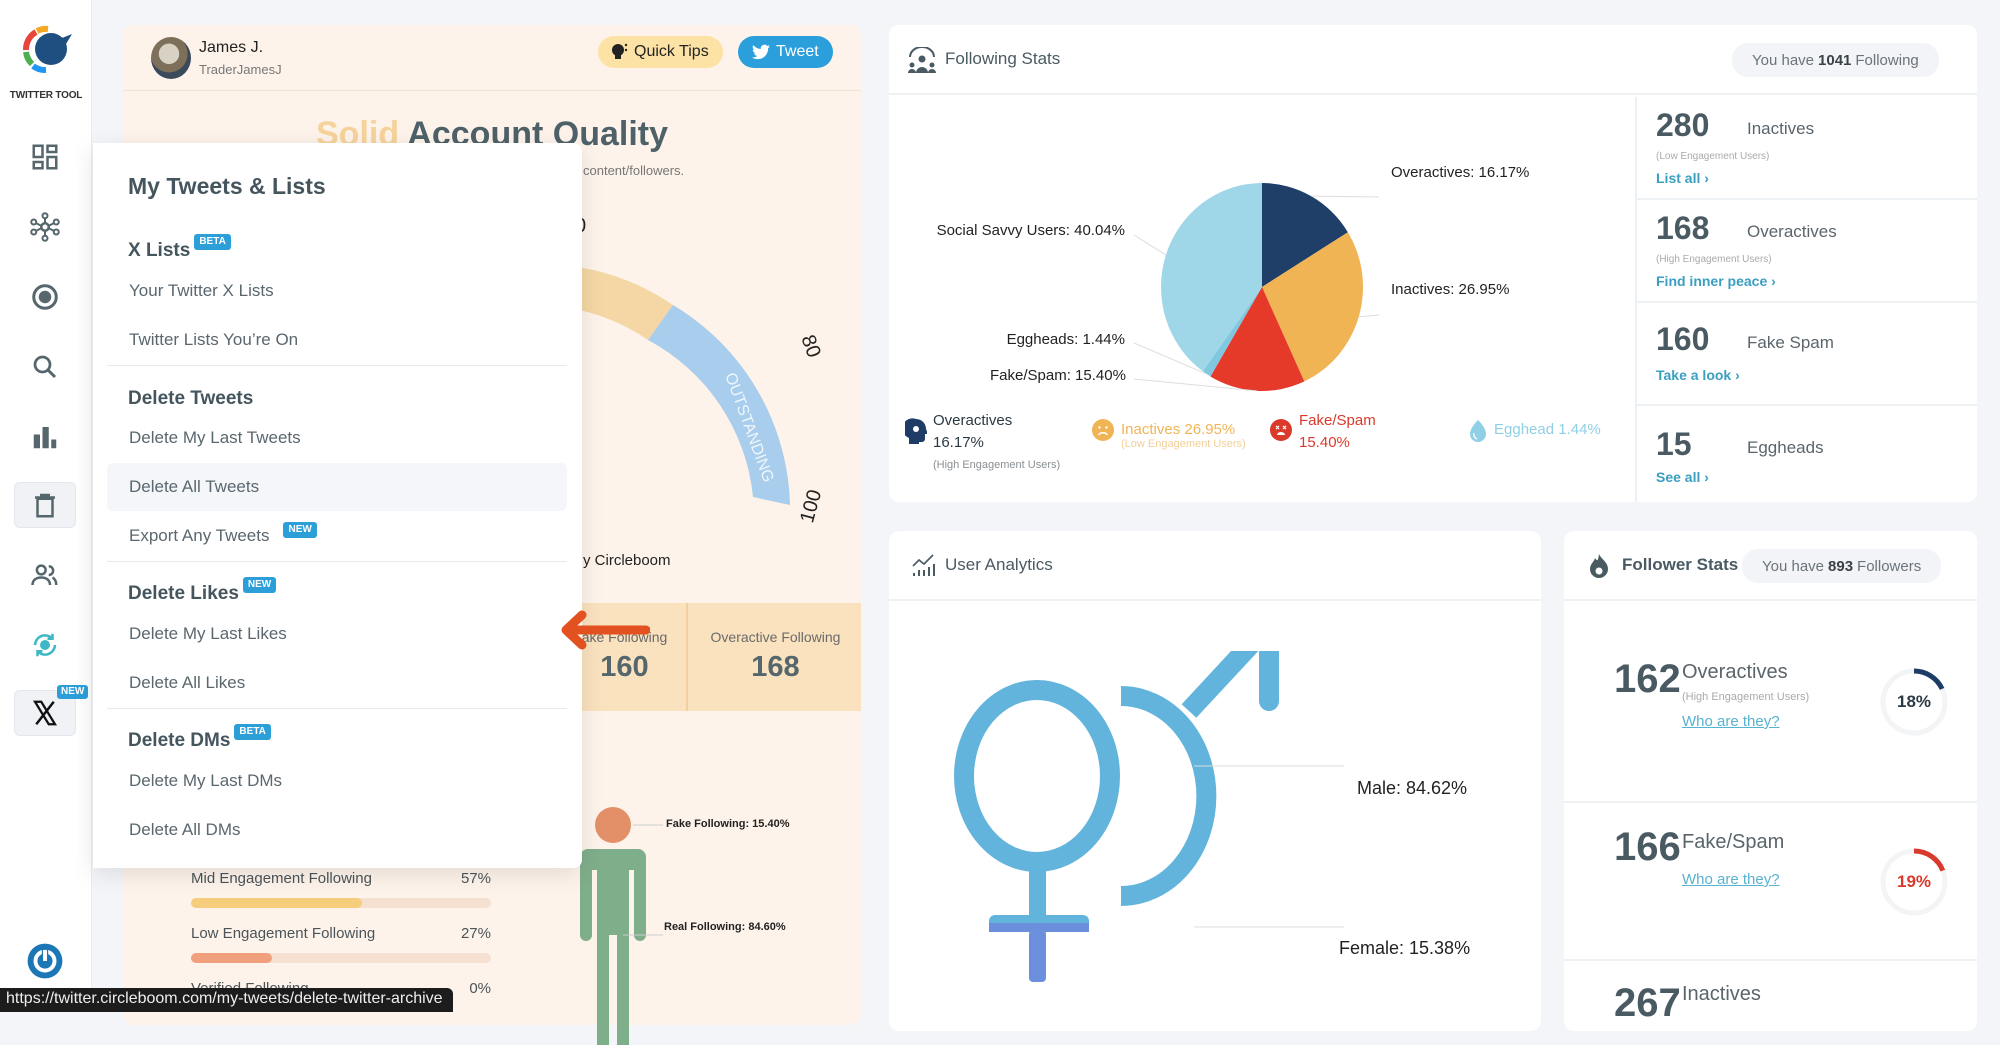  I want to click on sidebar-item-analytics, so click(45, 437).